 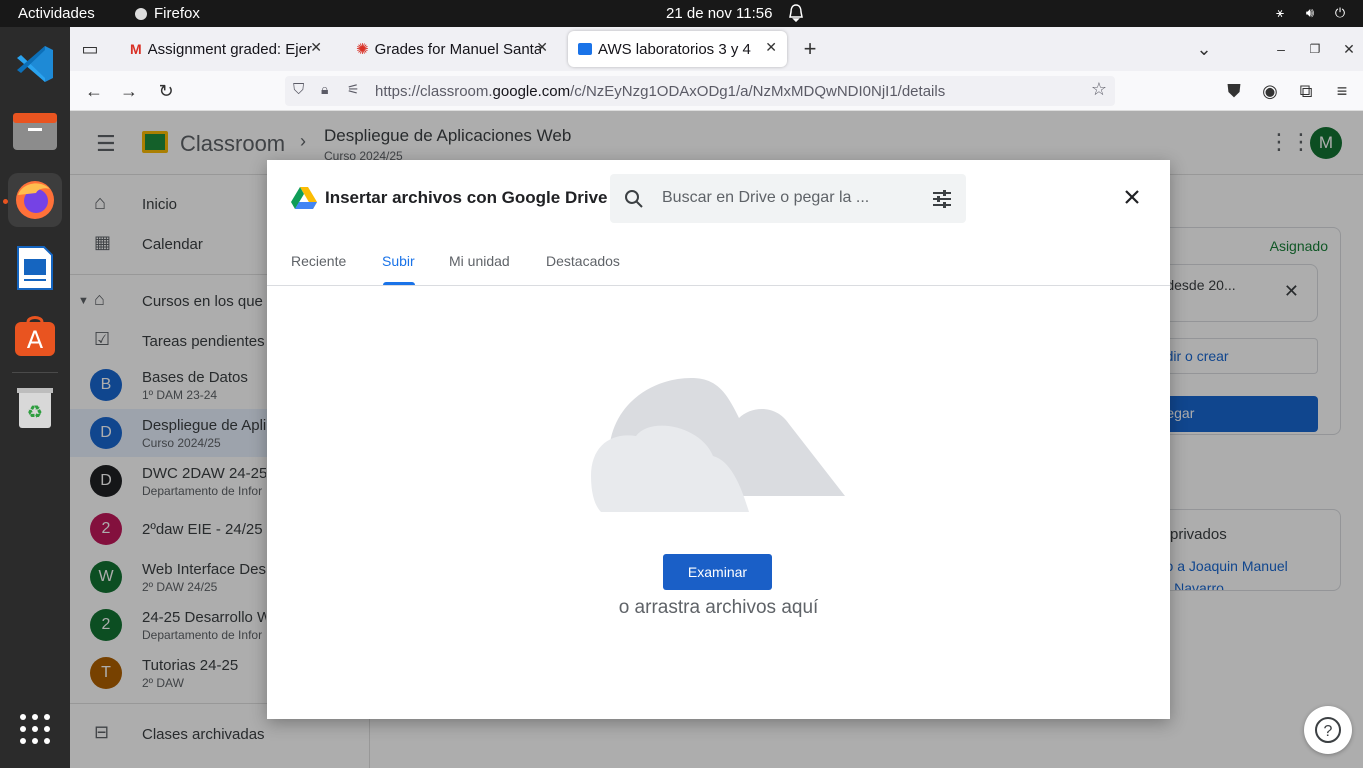 I want to click on vscode-launcher, so click(x=35, y=64).